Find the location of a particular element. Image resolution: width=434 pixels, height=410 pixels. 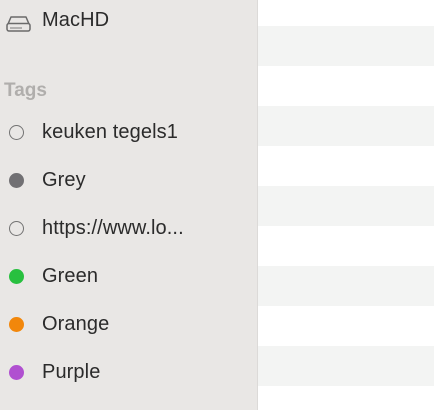

tag-label: Grey is located at coordinates (64, 179).